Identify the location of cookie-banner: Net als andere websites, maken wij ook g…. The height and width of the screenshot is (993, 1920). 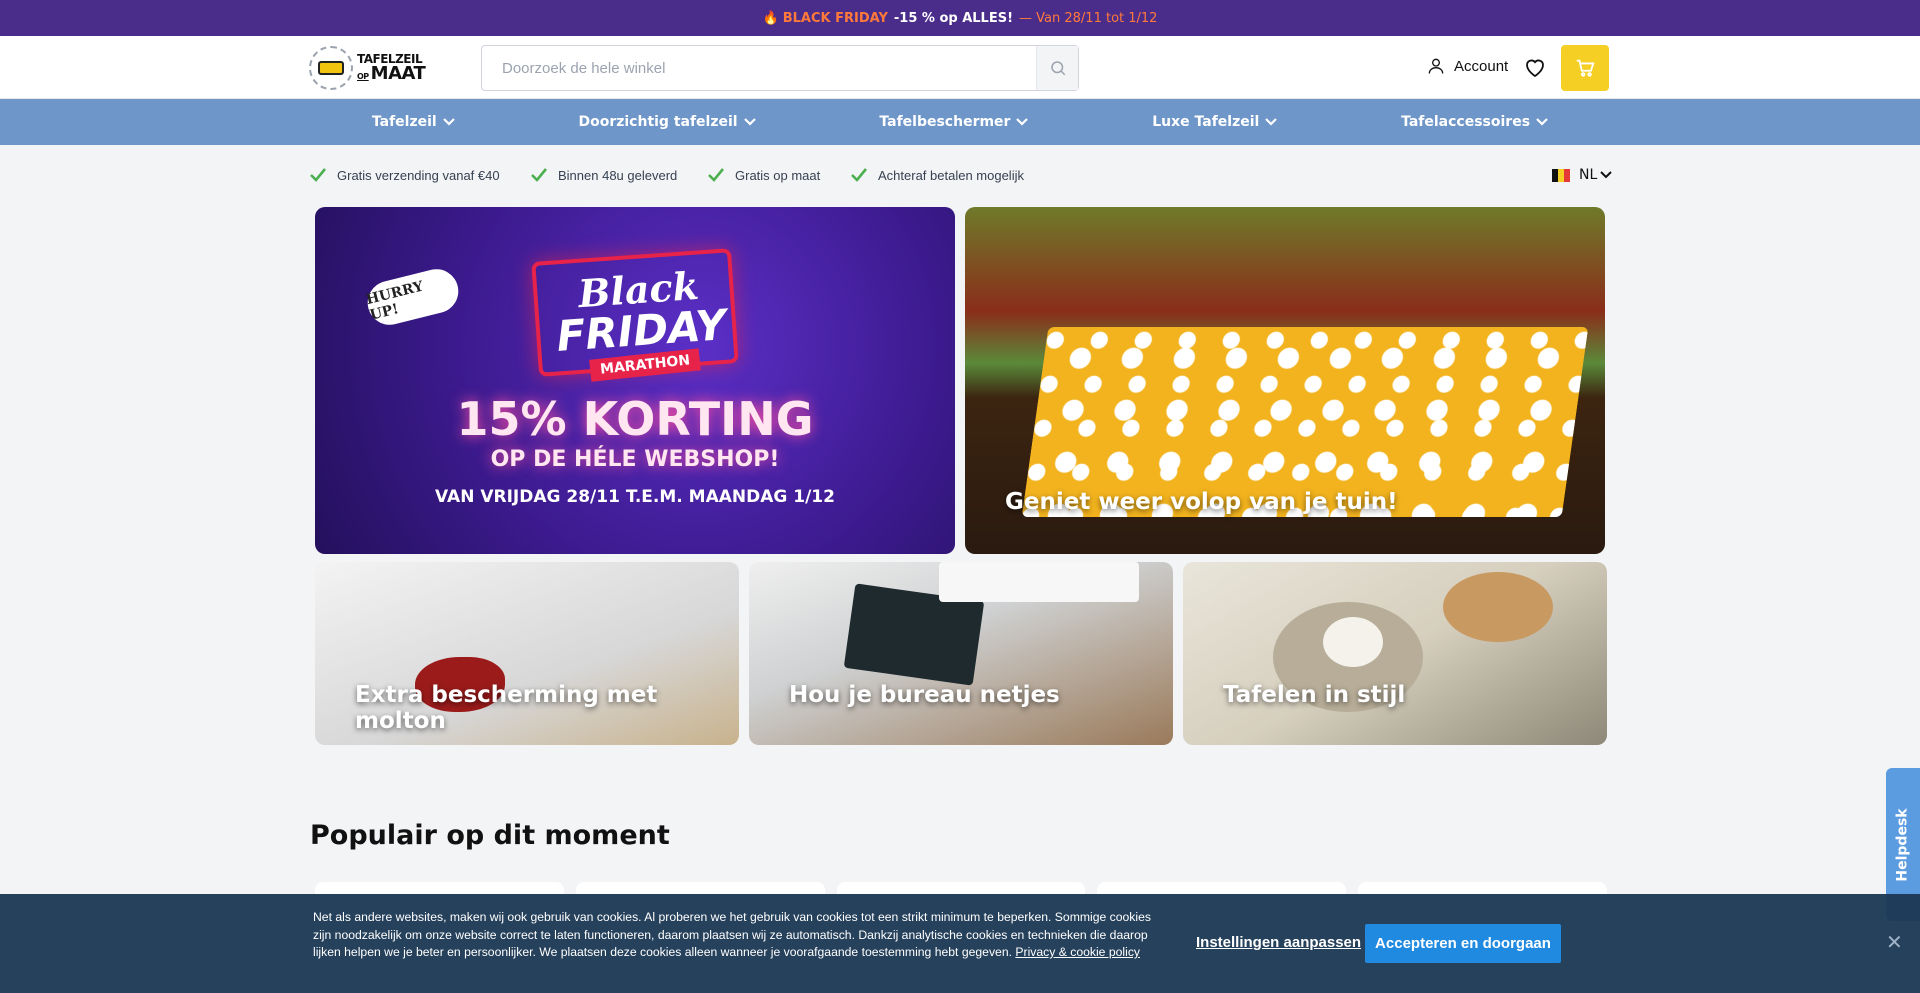
(960, 943).